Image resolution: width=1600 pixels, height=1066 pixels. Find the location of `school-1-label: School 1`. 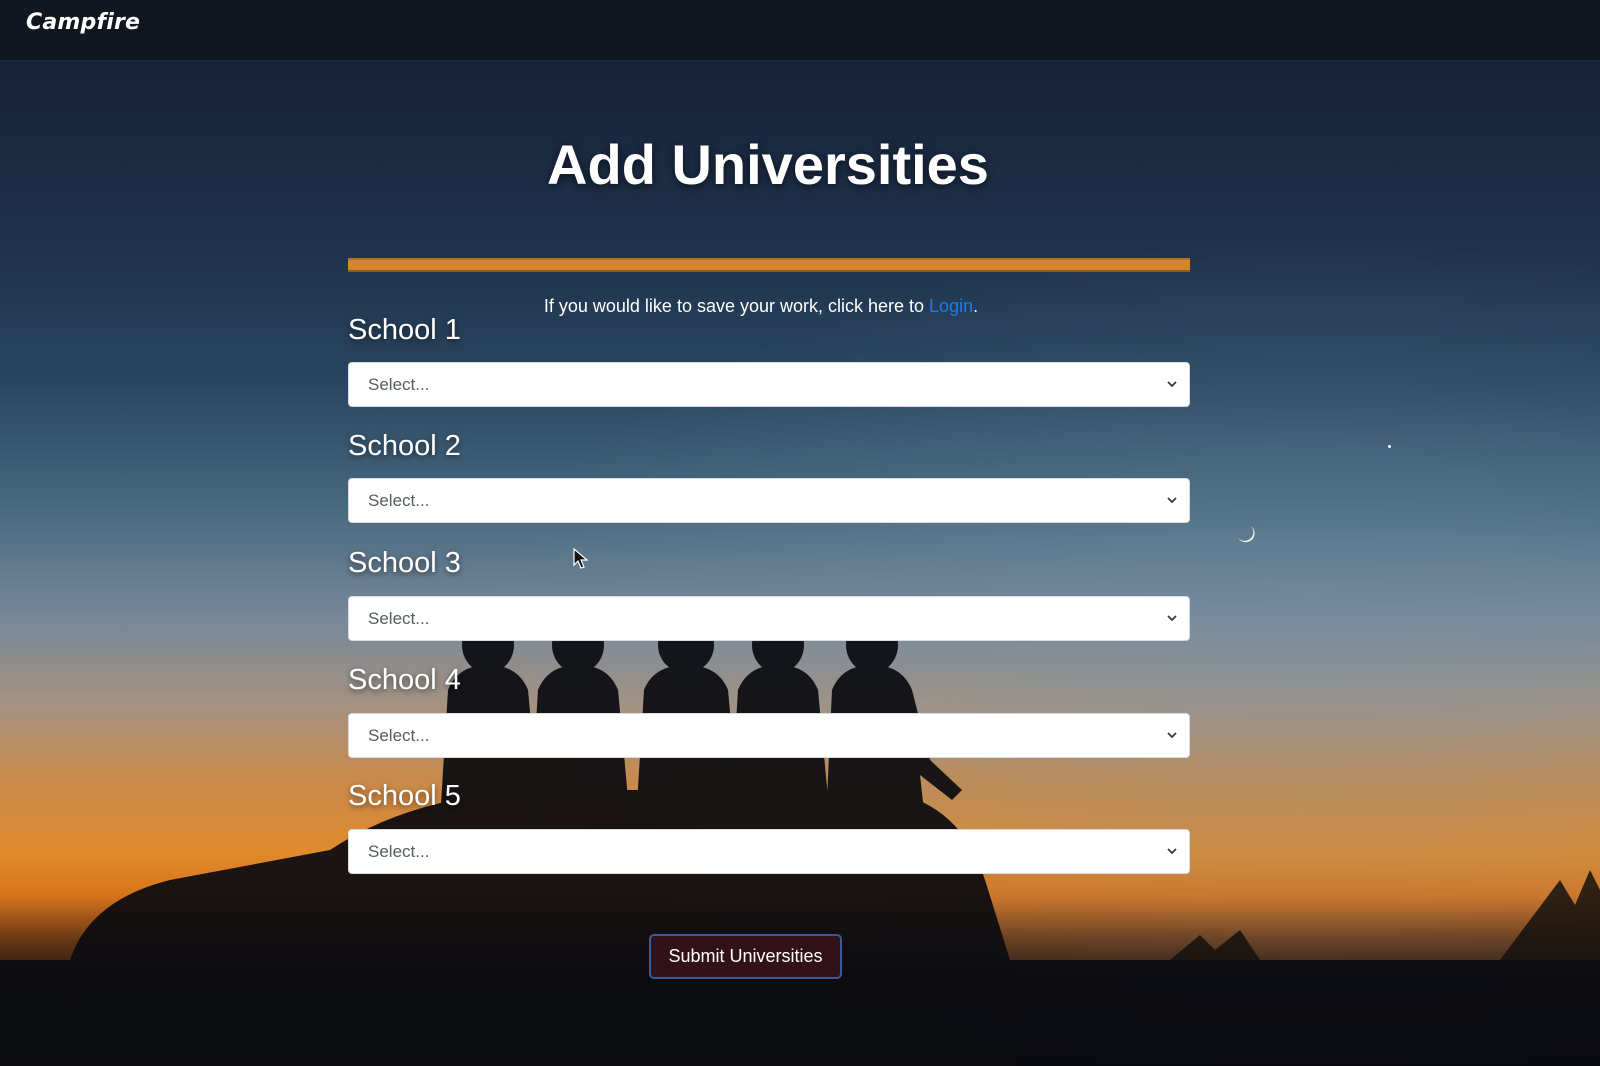

school-1-label: School 1 is located at coordinates (404, 330).